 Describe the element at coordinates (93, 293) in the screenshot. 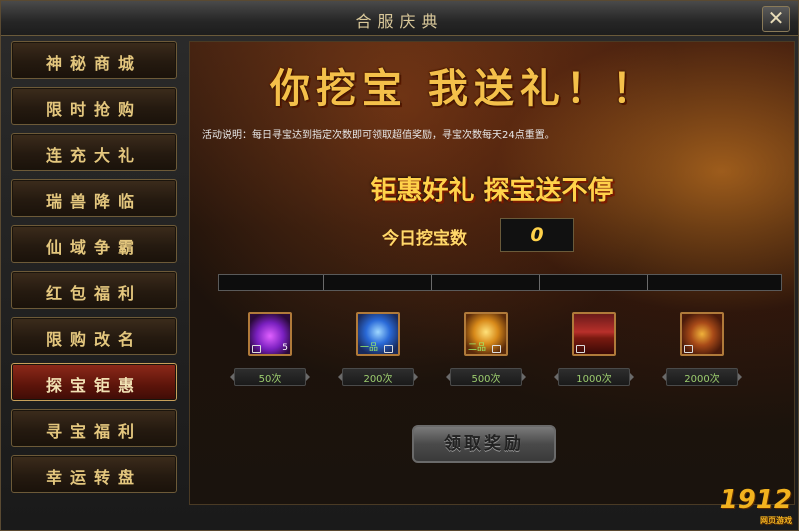

I see `sidebar-item-label: 红包福利` at that location.